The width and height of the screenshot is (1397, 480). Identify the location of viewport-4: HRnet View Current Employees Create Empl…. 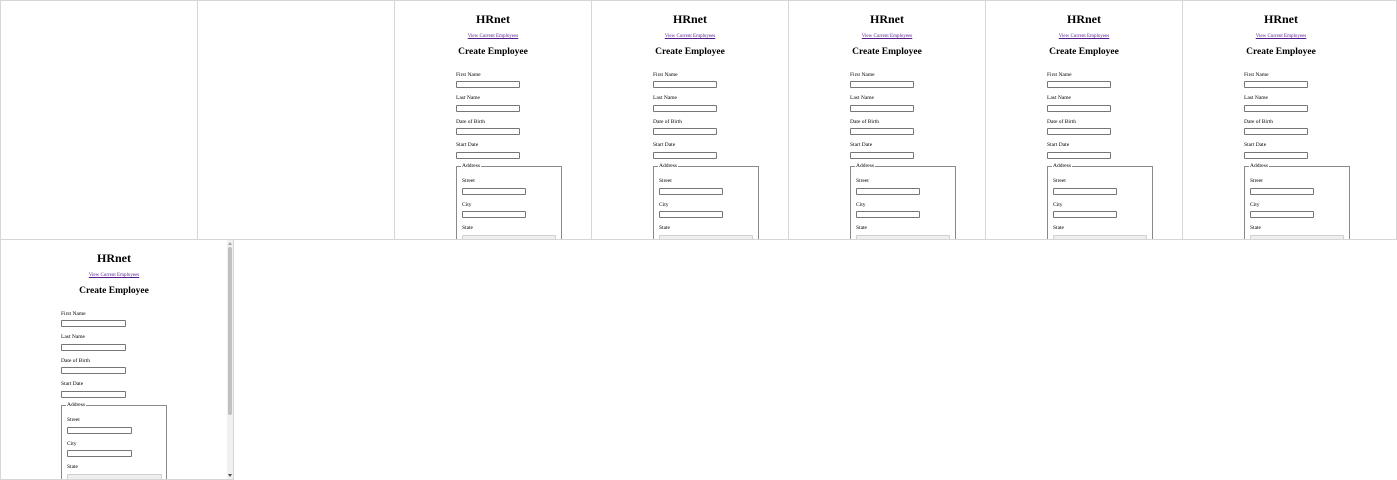
(690, 120).